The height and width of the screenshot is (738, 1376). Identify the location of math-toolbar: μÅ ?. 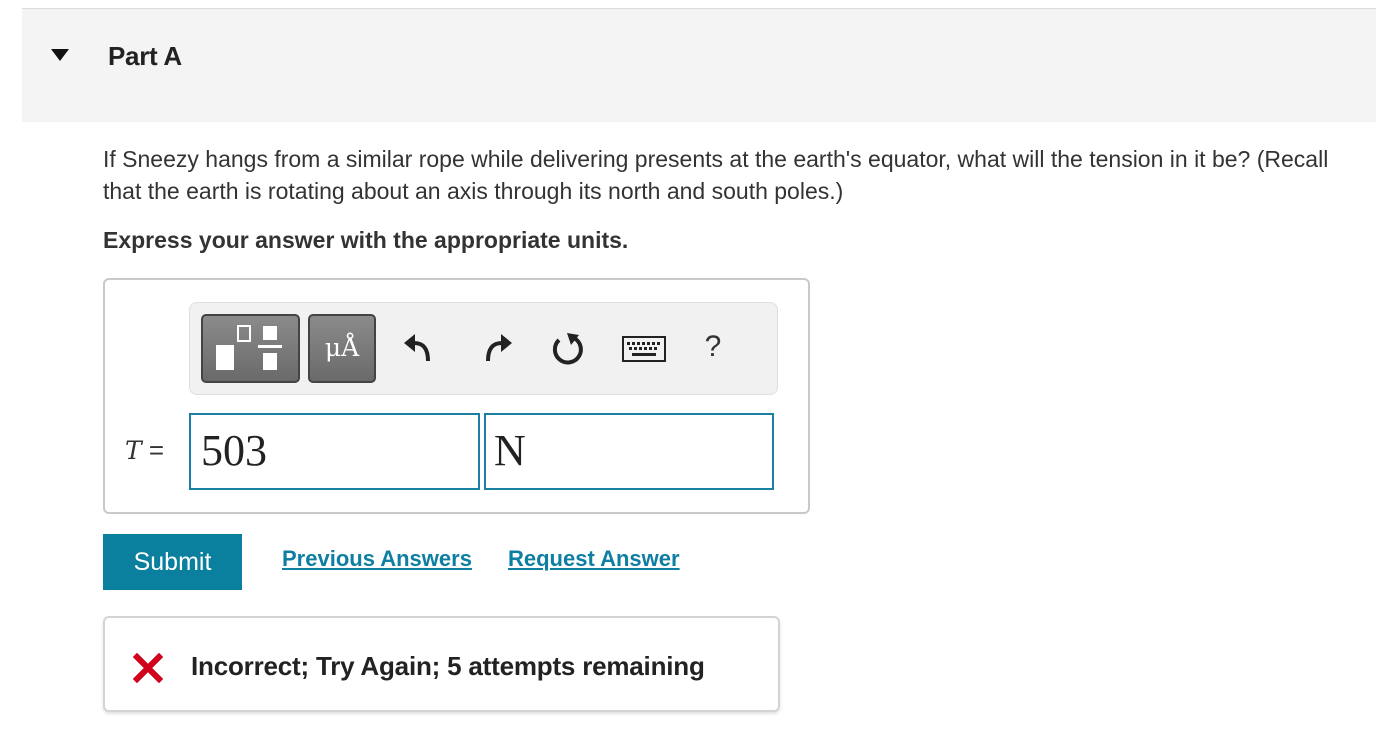
(483, 348).